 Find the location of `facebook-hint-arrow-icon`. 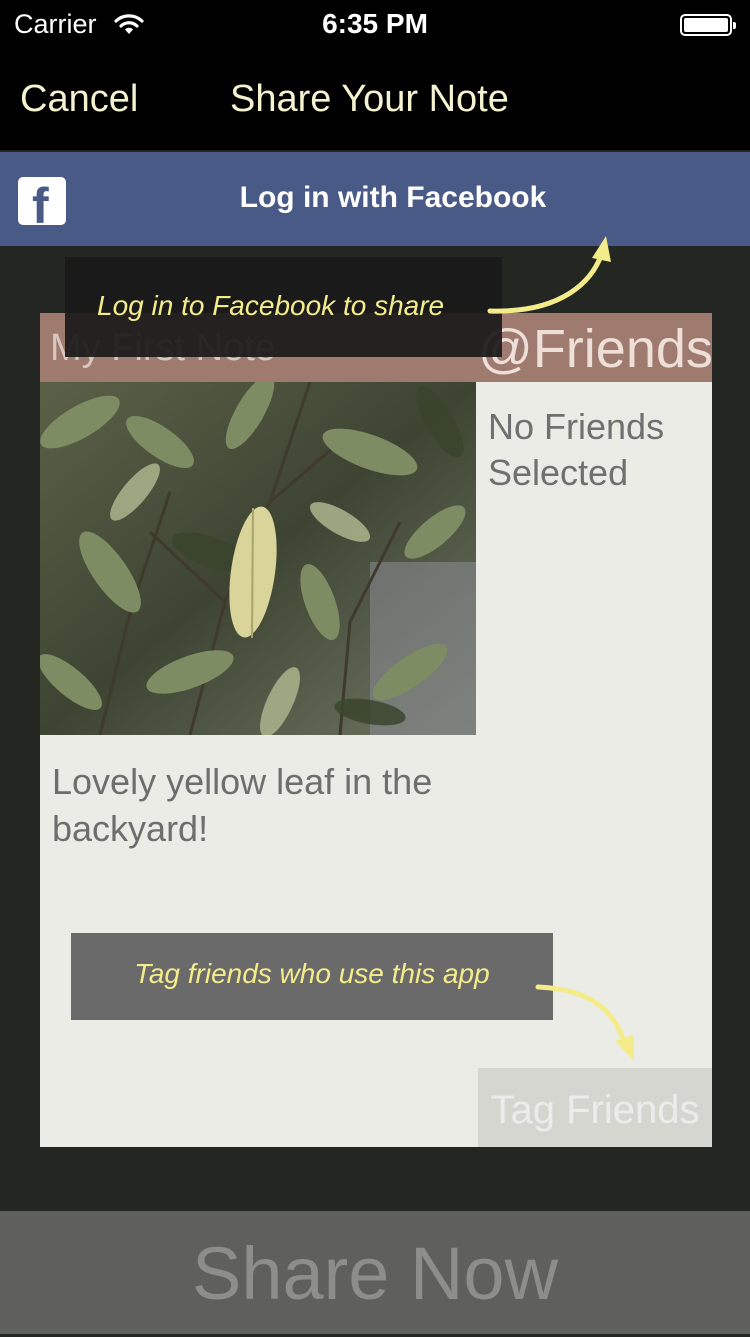

facebook-hint-arrow-icon is located at coordinates (549, 275).